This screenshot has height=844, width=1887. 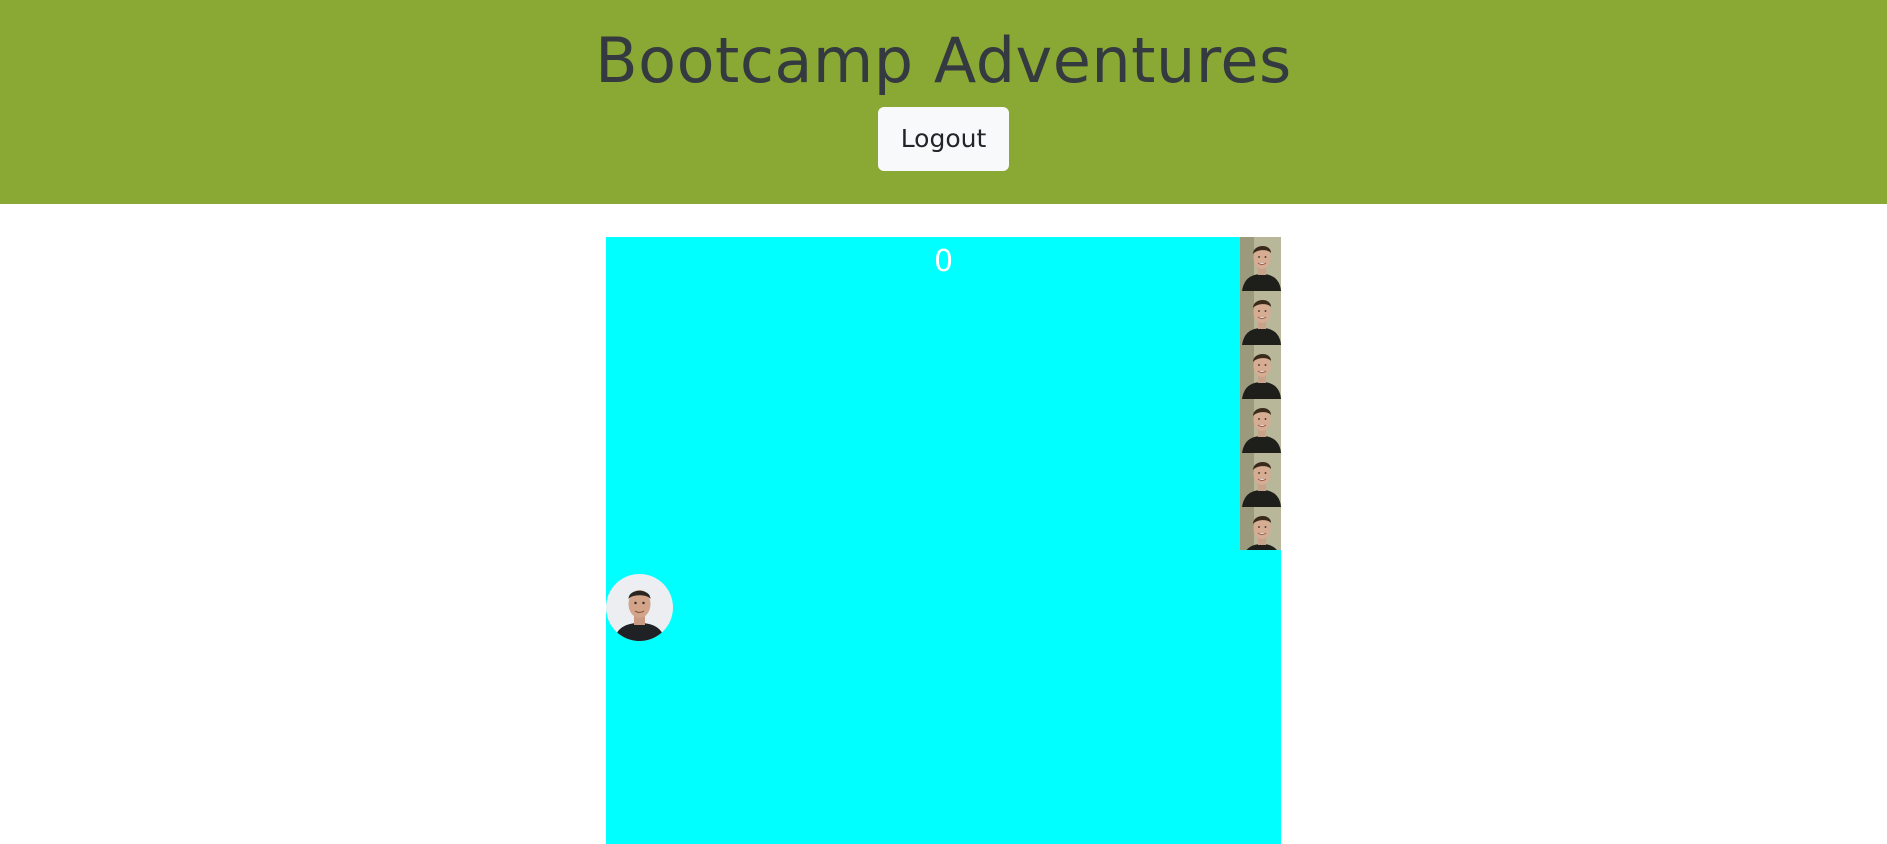 What do you see at coordinates (943, 139) in the screenshot?
I see `logout-button: Logout` at bounding box center [943, 139].